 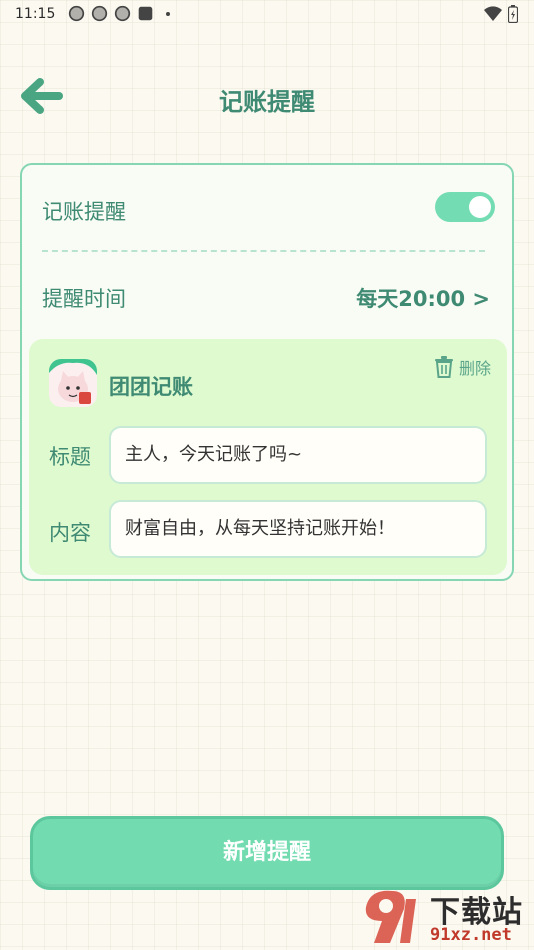 I want to click on content-label: 内容, so click(x=70, y=533).